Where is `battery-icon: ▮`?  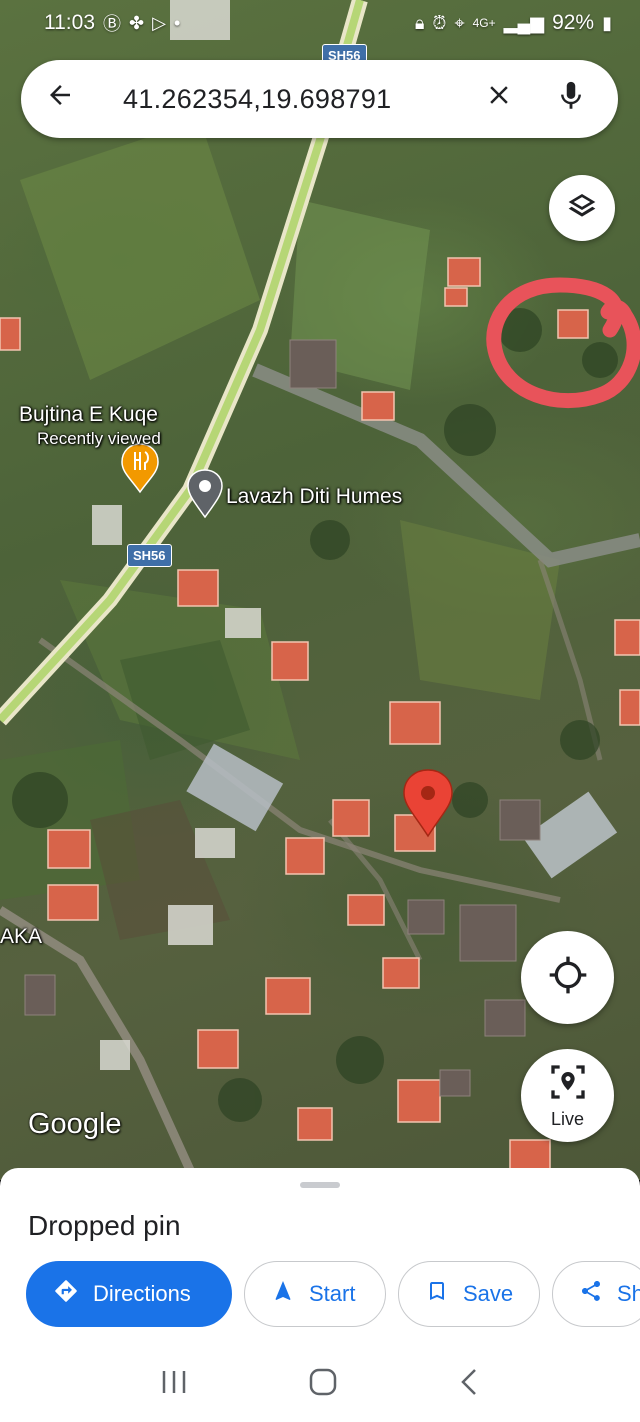
battery-icon: ▮ is located at coordinates (607, 22).